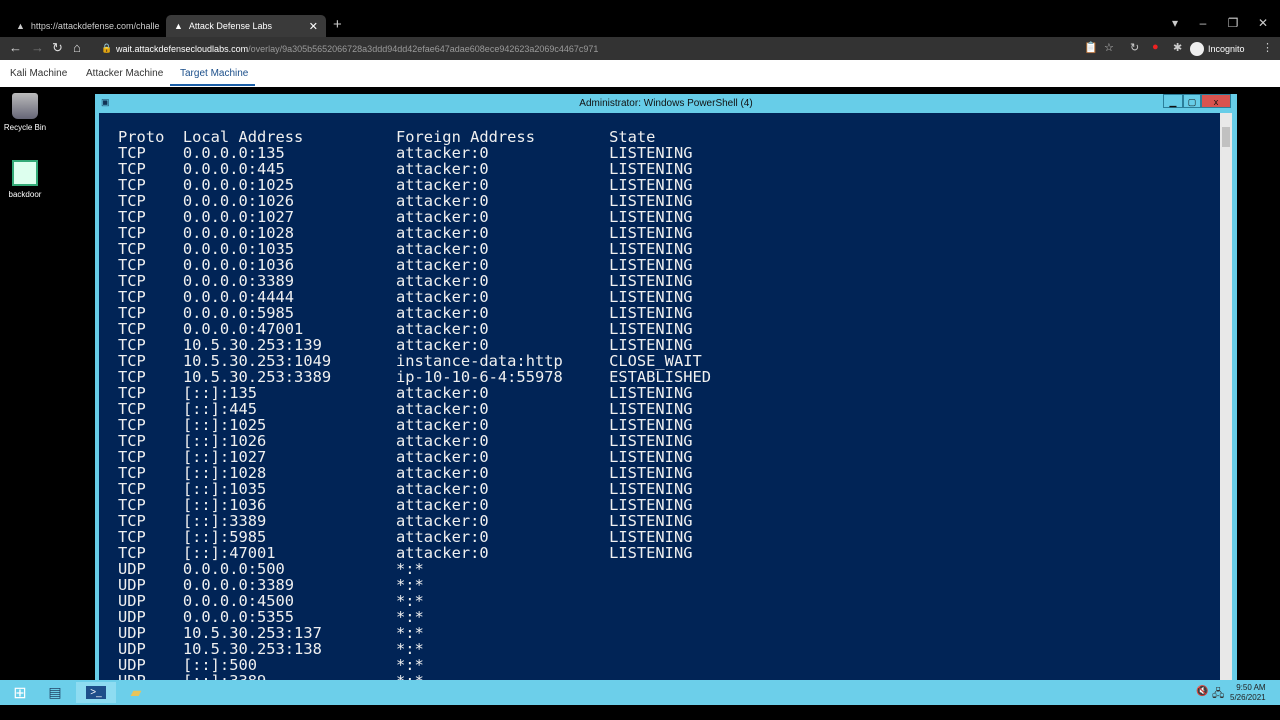 This screenshot has height=720, width=1280. Describe the element at coordinates (437, 633) in the screenshot. I see `table-row: UDP 10.5.30.253:137 *:*` at that location.